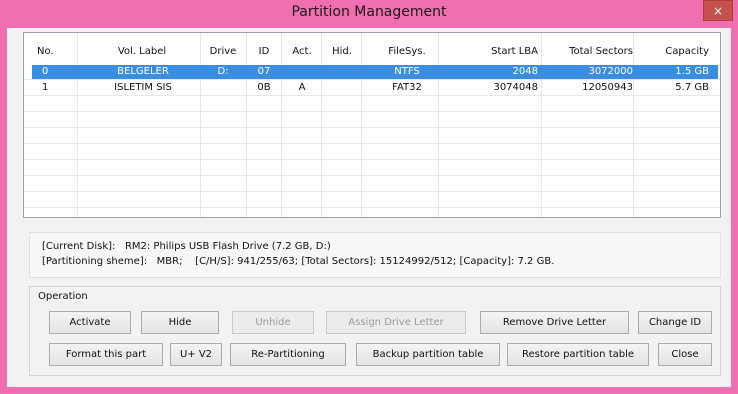 This screenshot has height=394, width=738. I want to click on change-id-button: Change ID, so click(675, 322).